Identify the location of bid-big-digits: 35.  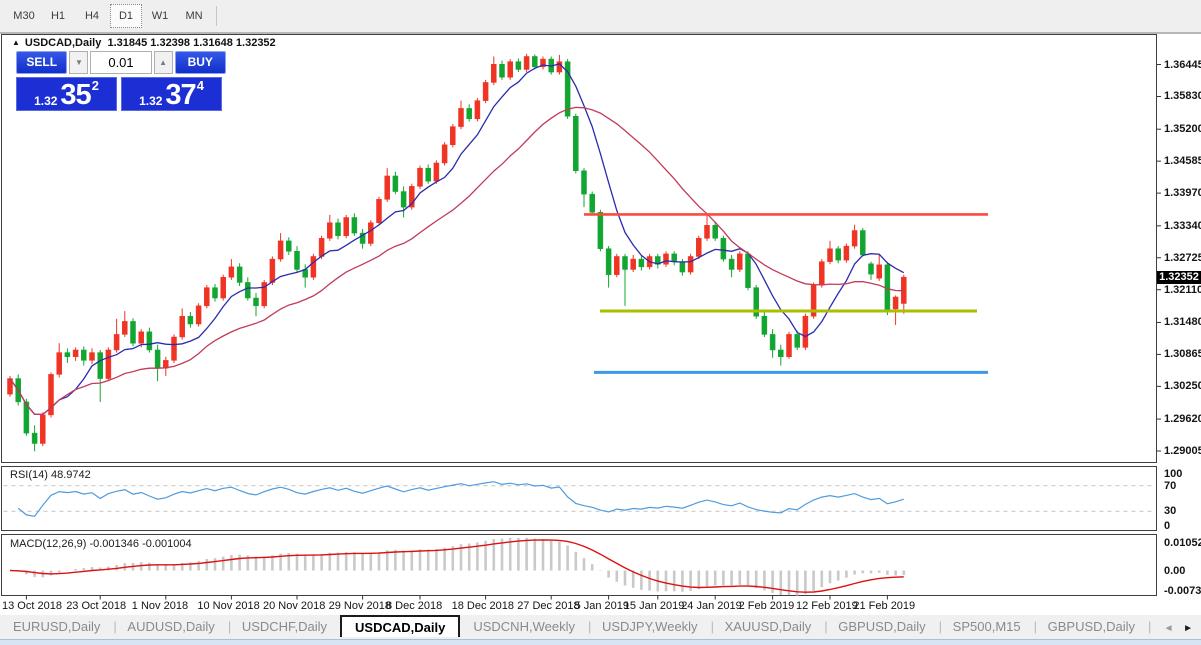
(75, 95).